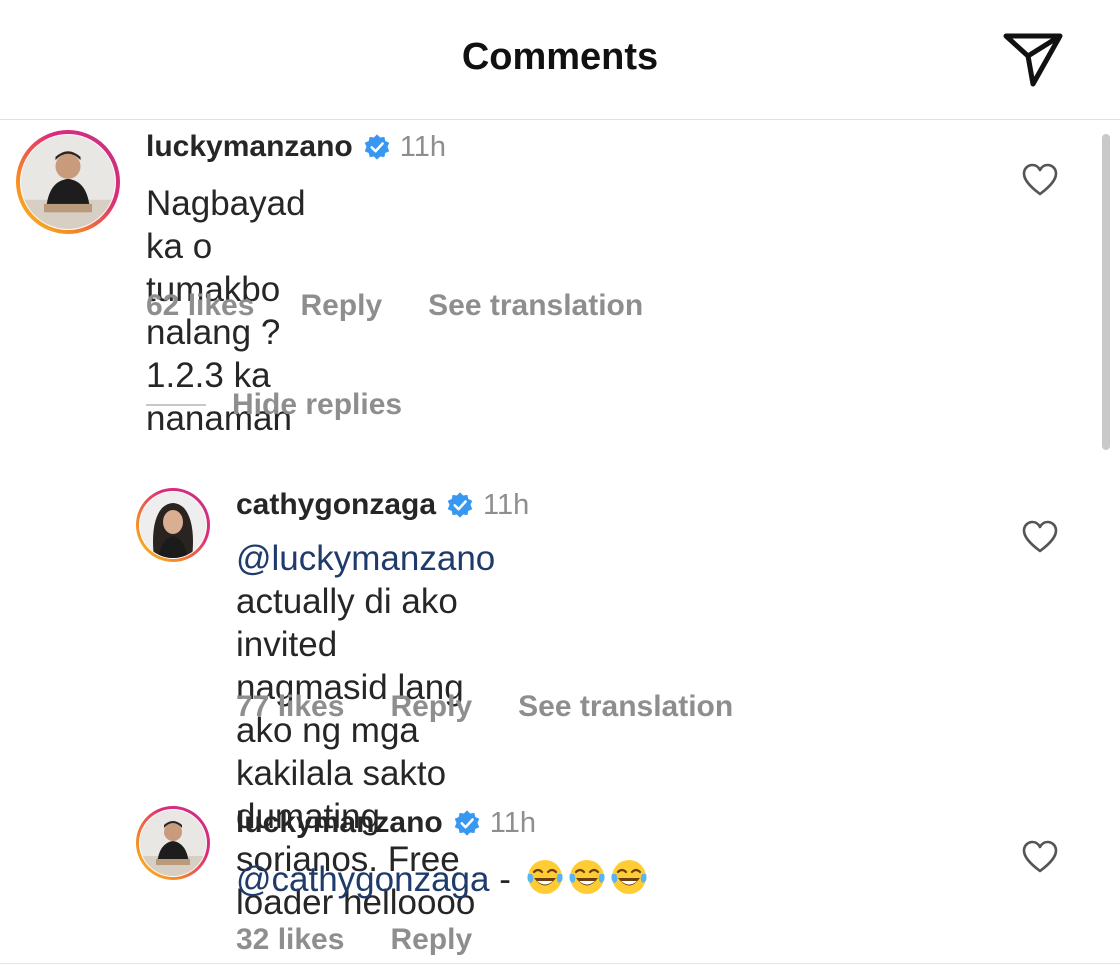  What do you see at coordinates (290, 707) in the screenshot?
I see `likes-count: 77 likes` at bounding box center [290, 707].